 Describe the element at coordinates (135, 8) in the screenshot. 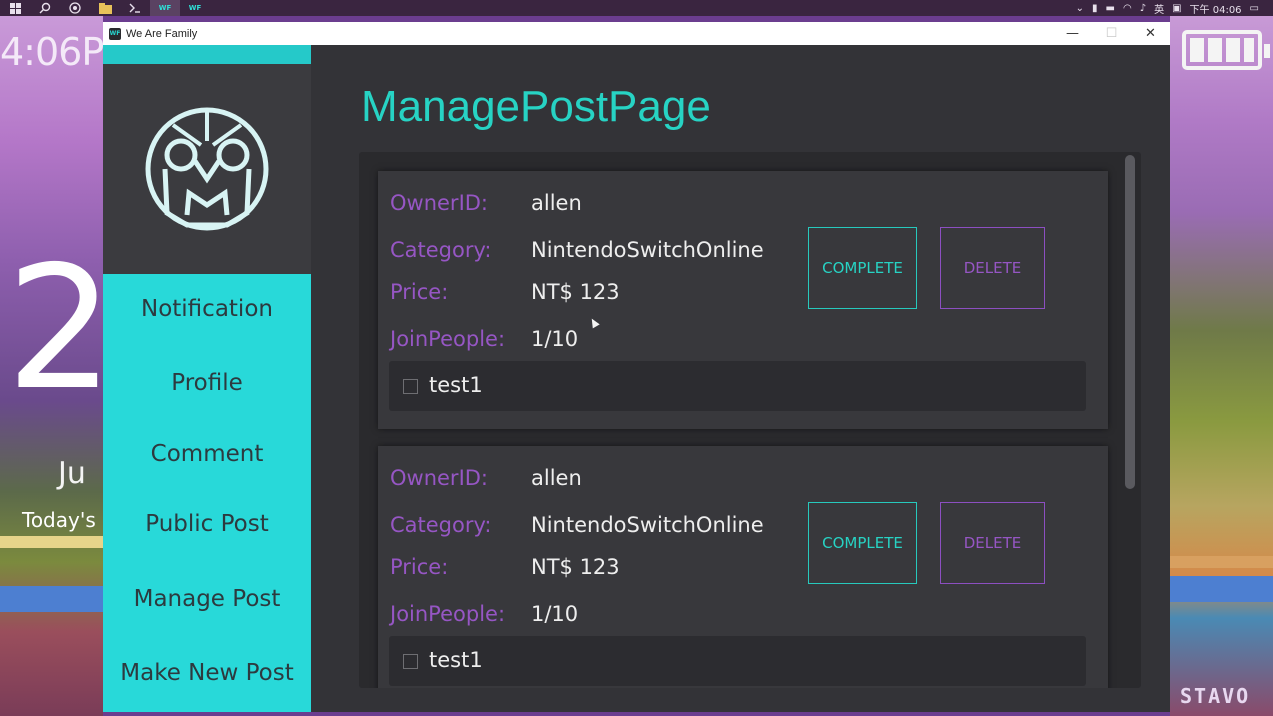

I see `terminal-icon` at that location.